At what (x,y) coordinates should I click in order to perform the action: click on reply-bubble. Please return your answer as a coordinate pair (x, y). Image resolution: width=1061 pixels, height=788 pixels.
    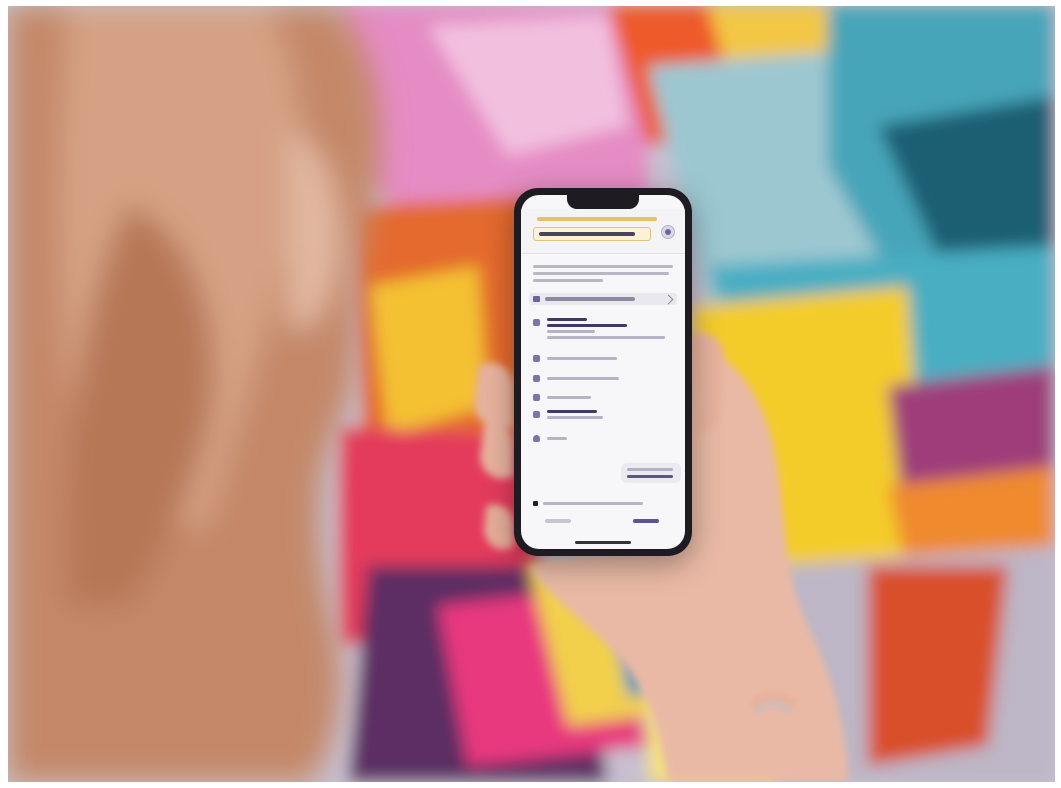
    Looking at the image, I should click on (651, 473).